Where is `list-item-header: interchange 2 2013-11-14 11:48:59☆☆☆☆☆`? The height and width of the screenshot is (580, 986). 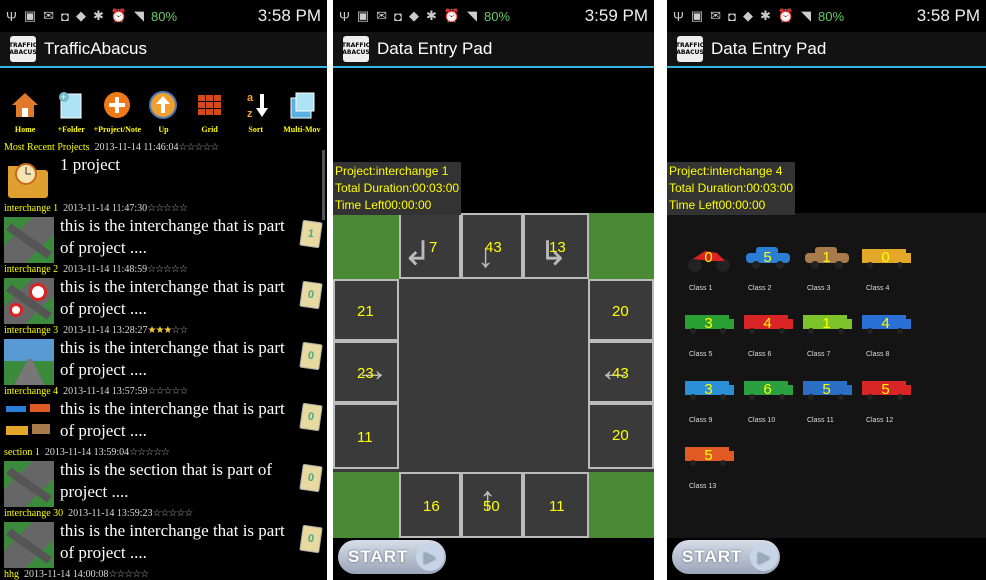
list-item-header: interchange 2 2013-11-14 11:48:59☆☆☆☆☆ is located at coordinates (96, 269).